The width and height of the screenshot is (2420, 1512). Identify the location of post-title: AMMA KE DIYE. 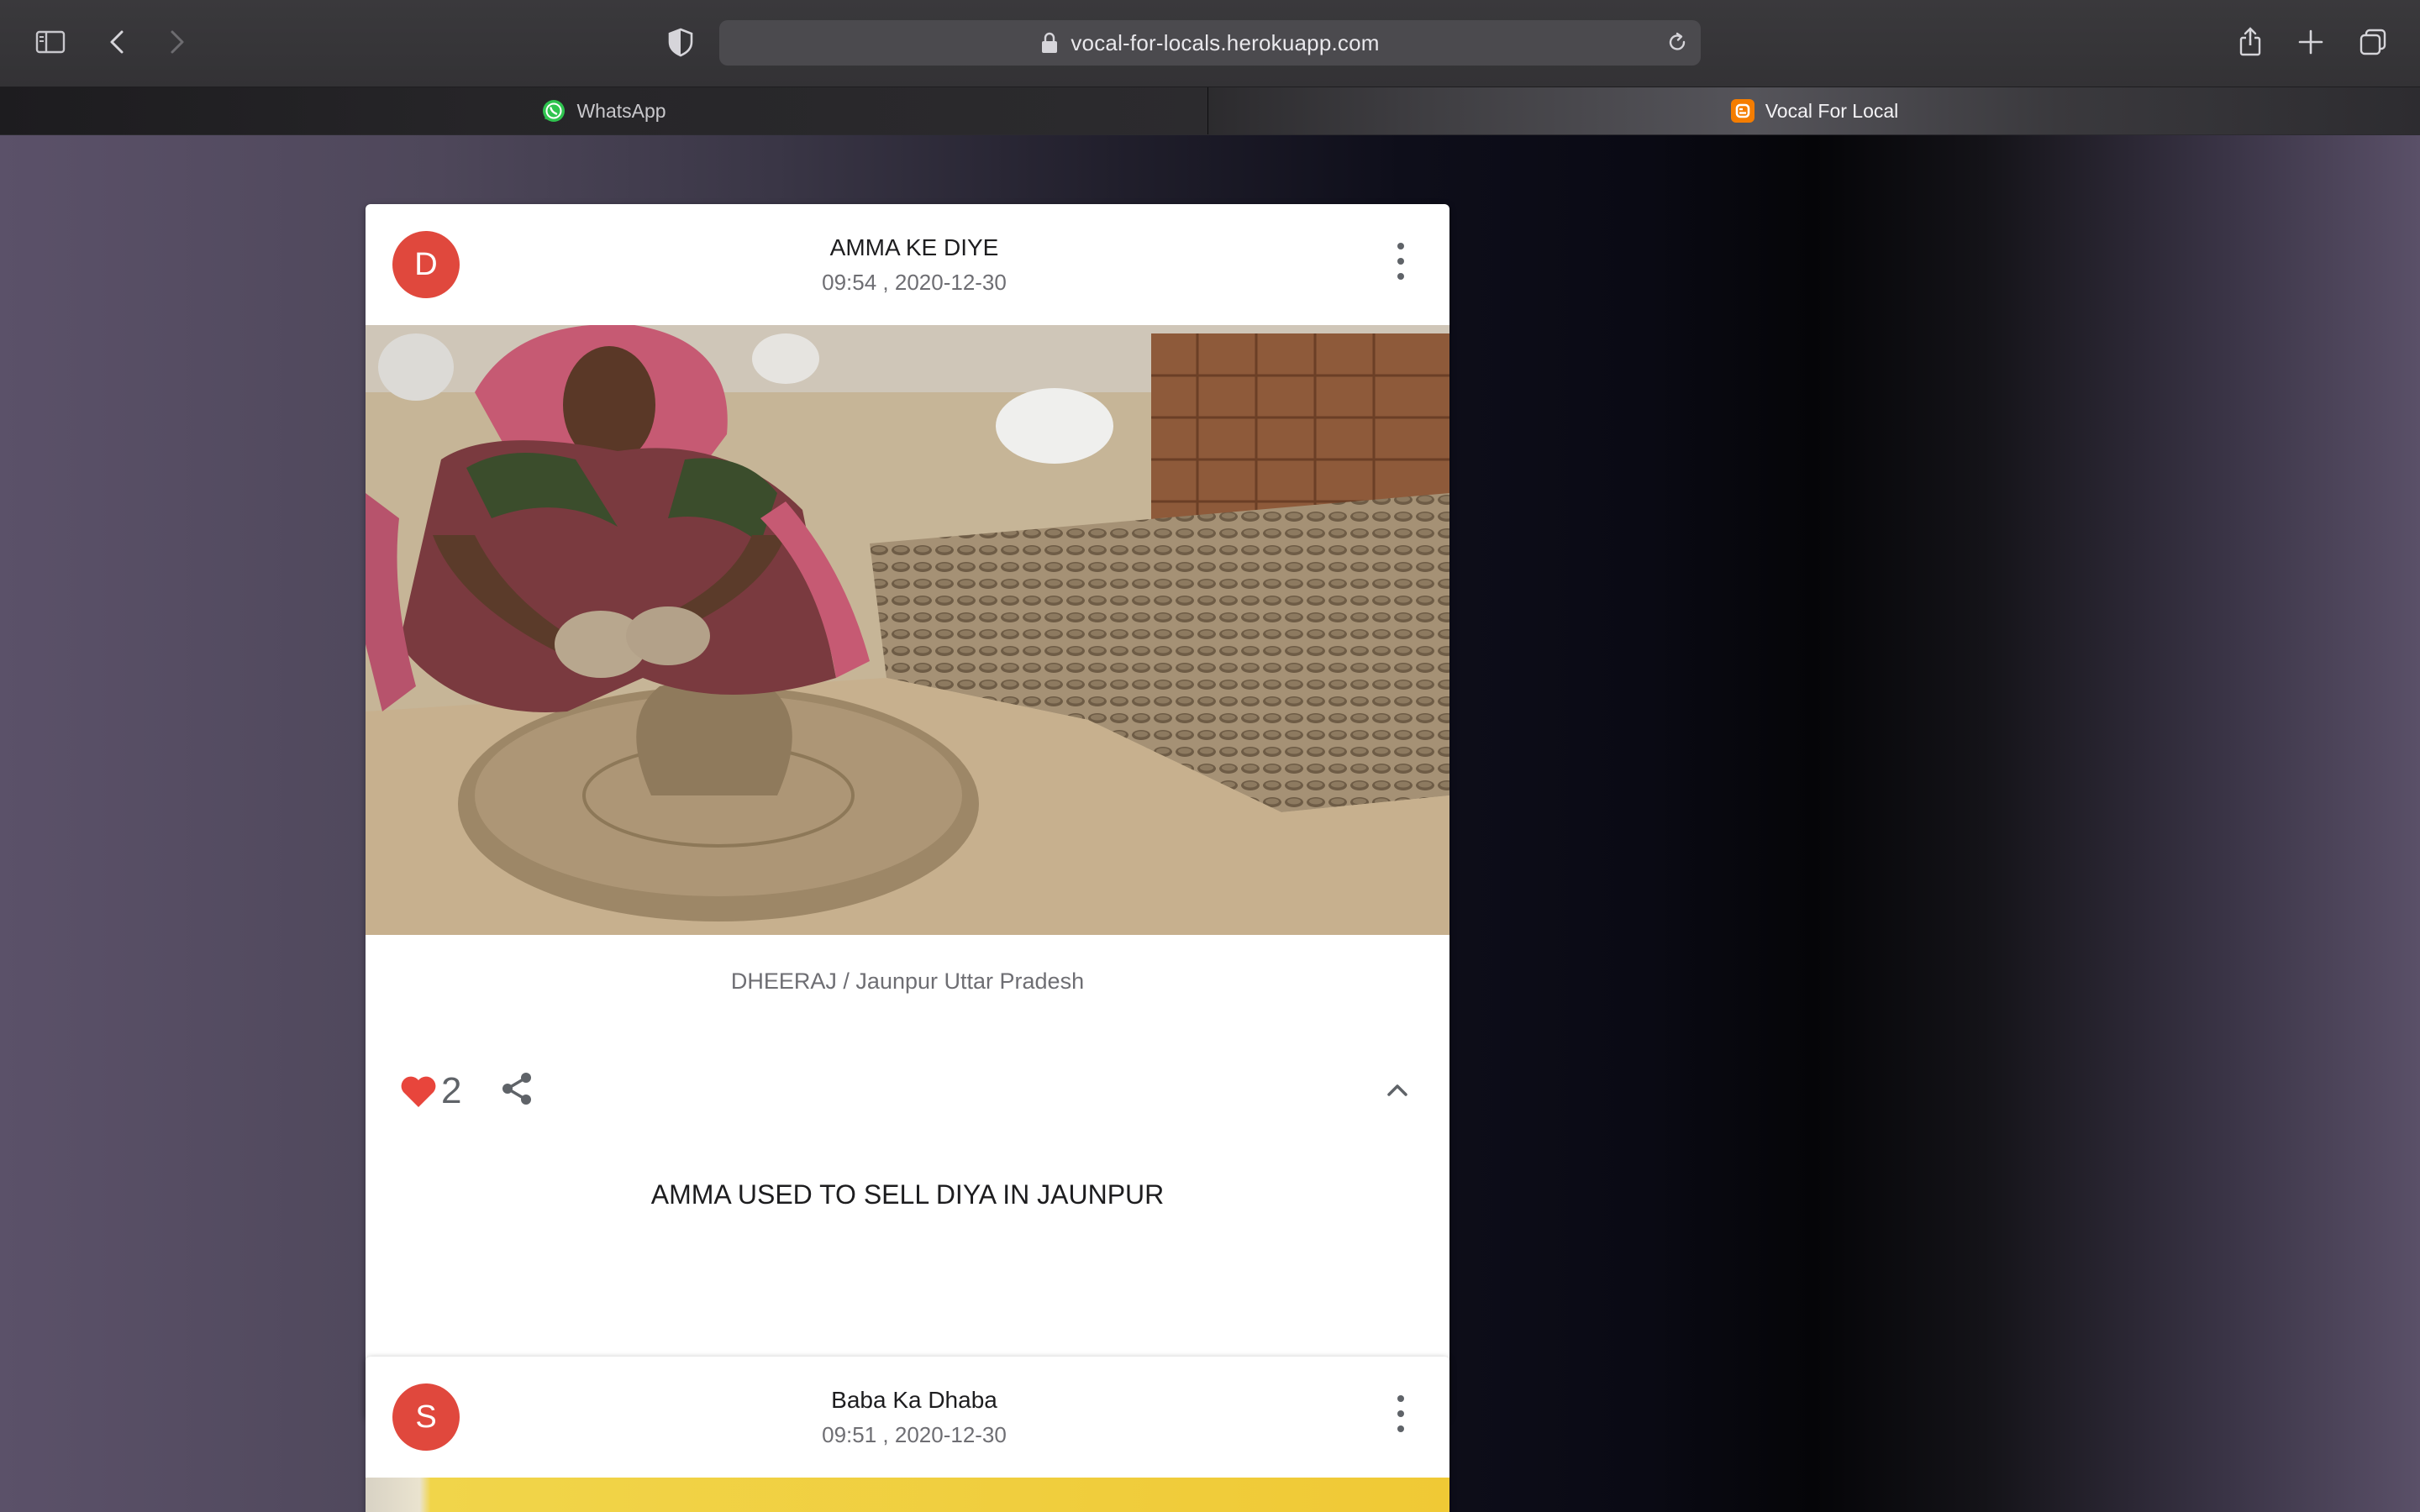
(914, 247).